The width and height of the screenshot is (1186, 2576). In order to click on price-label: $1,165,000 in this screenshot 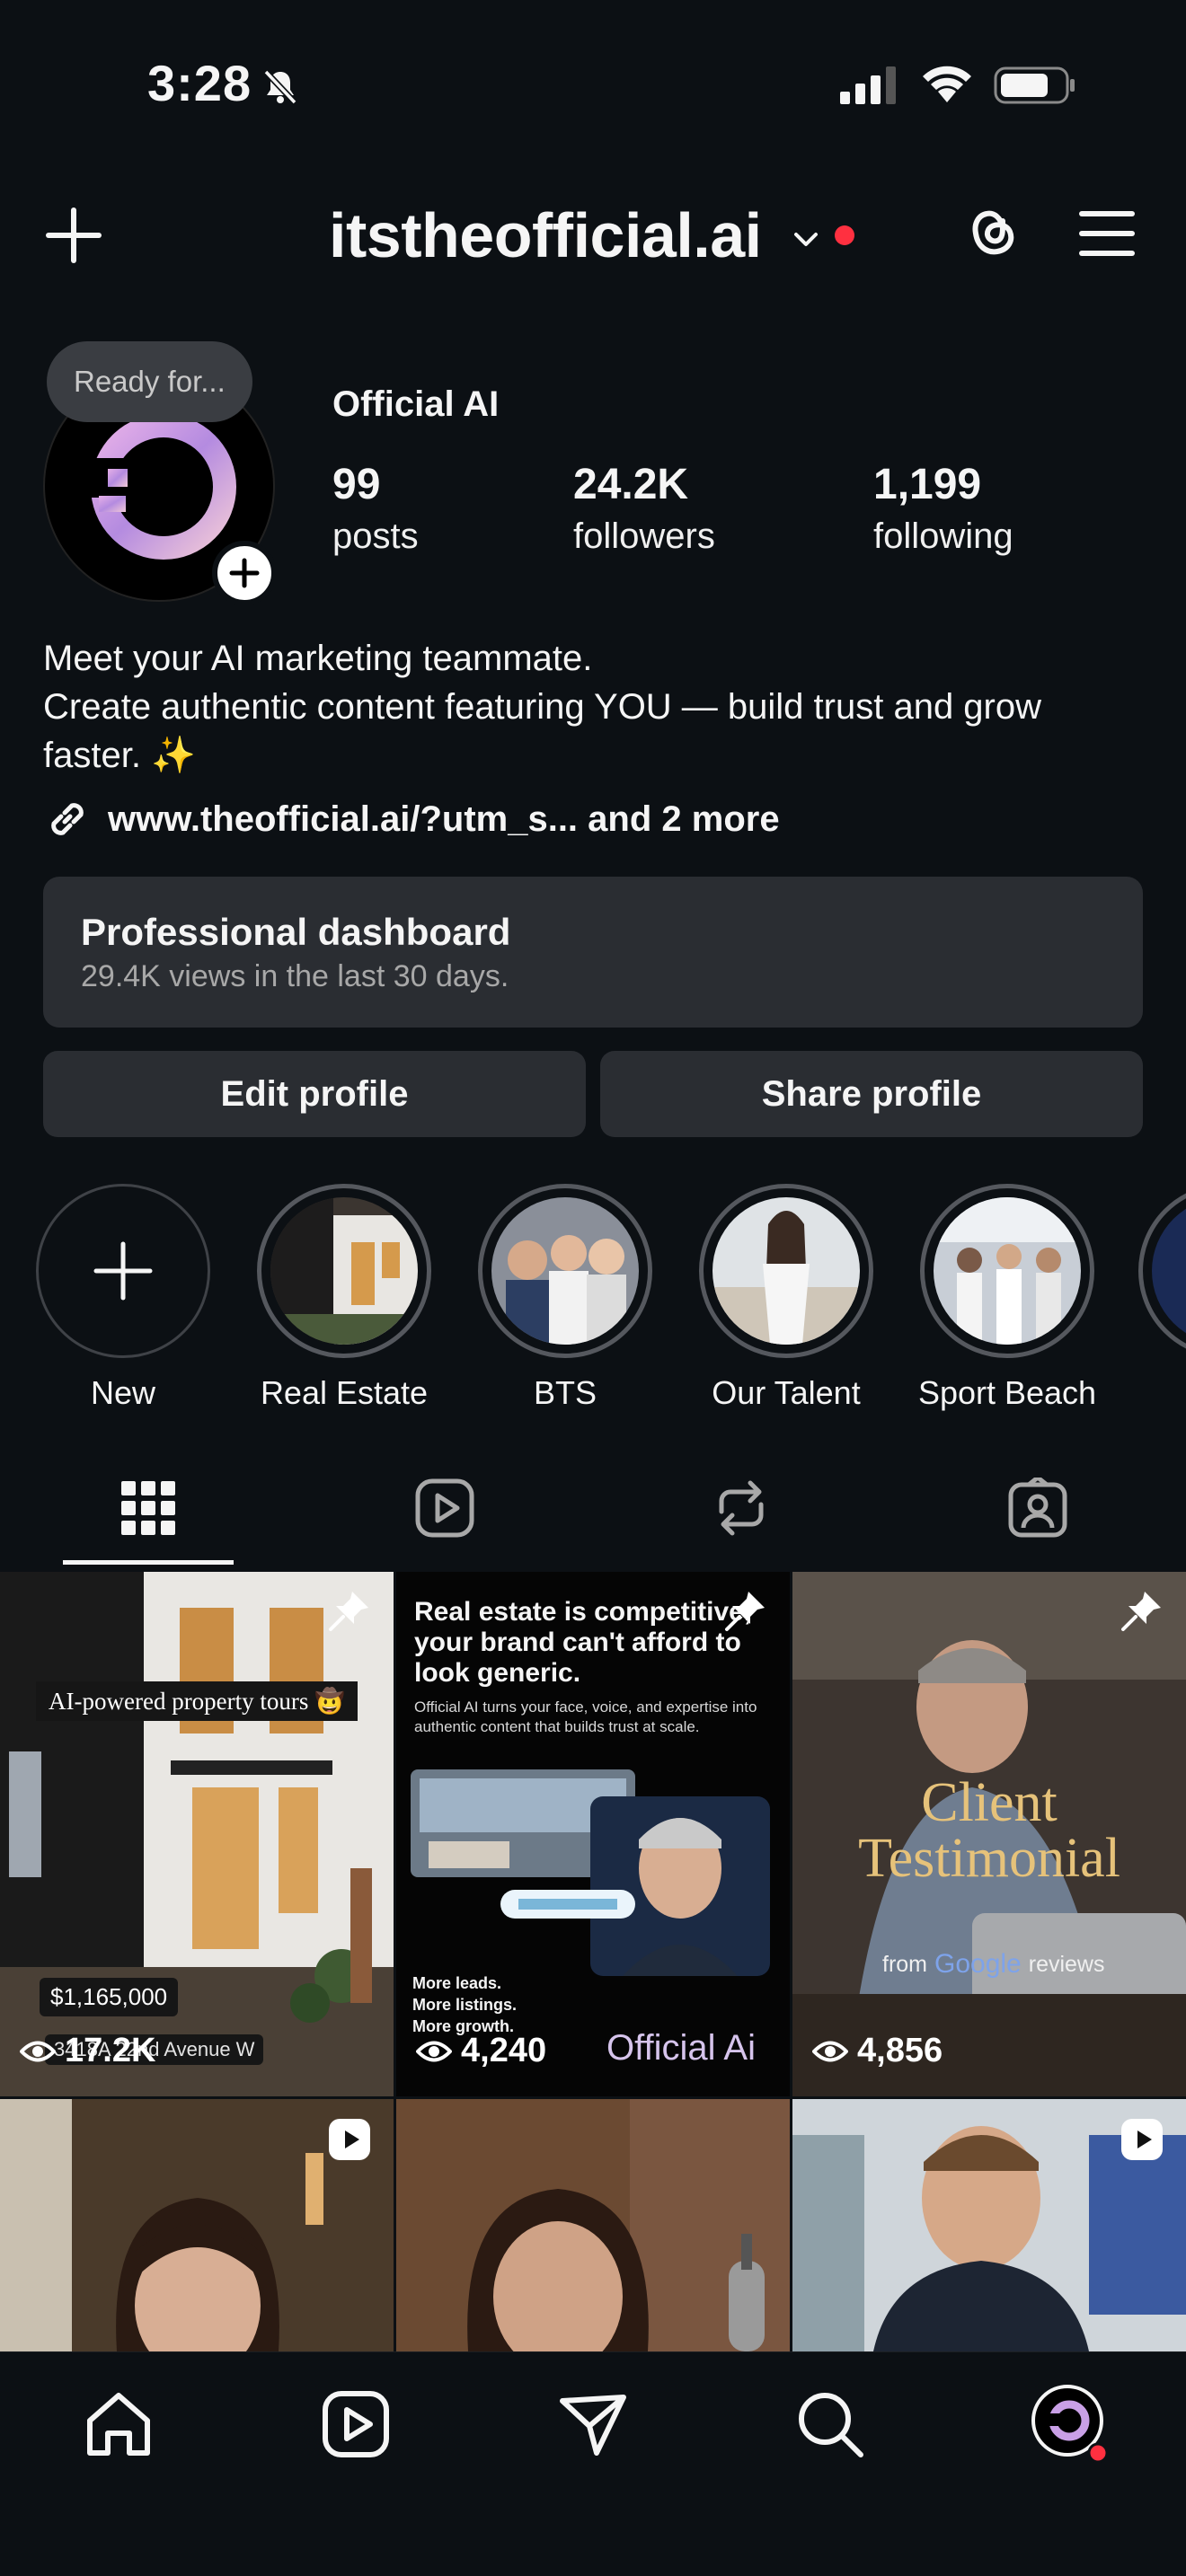, I will do `click(109, 1997)`.